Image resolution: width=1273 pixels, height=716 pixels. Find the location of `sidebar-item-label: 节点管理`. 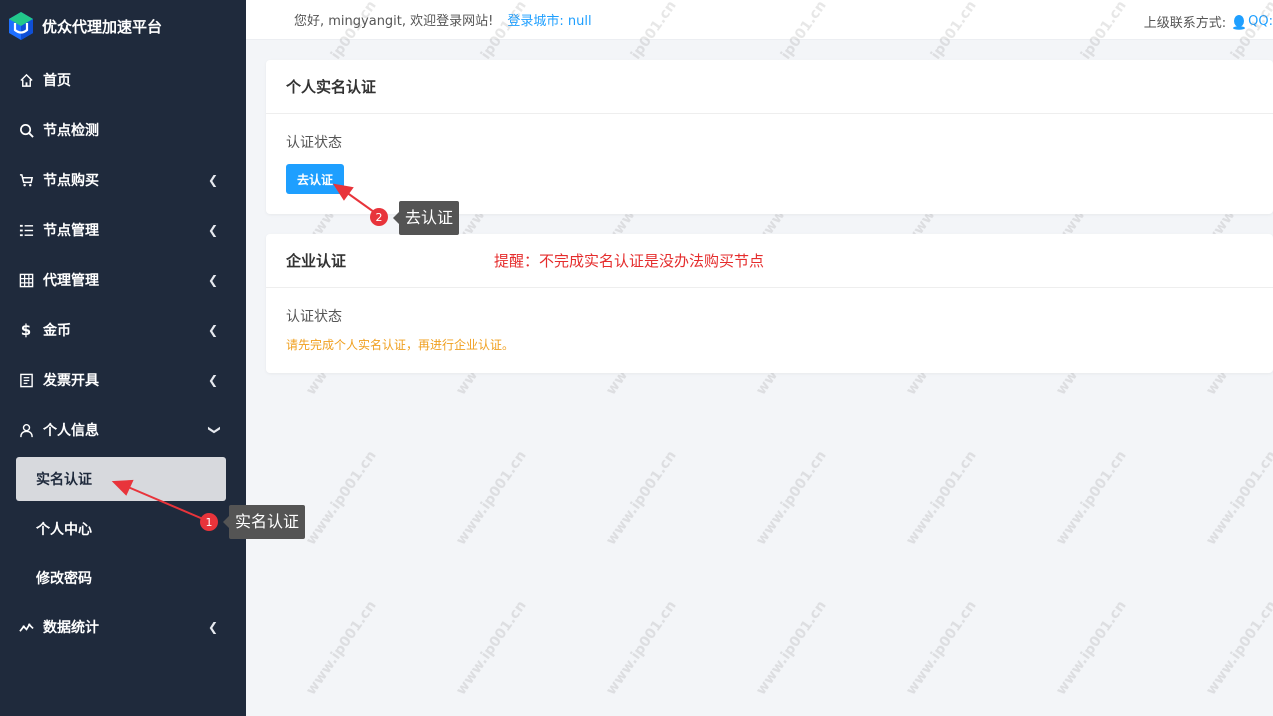

sidebar-item-label: 节点管理 is located at coordinates (71, 231).